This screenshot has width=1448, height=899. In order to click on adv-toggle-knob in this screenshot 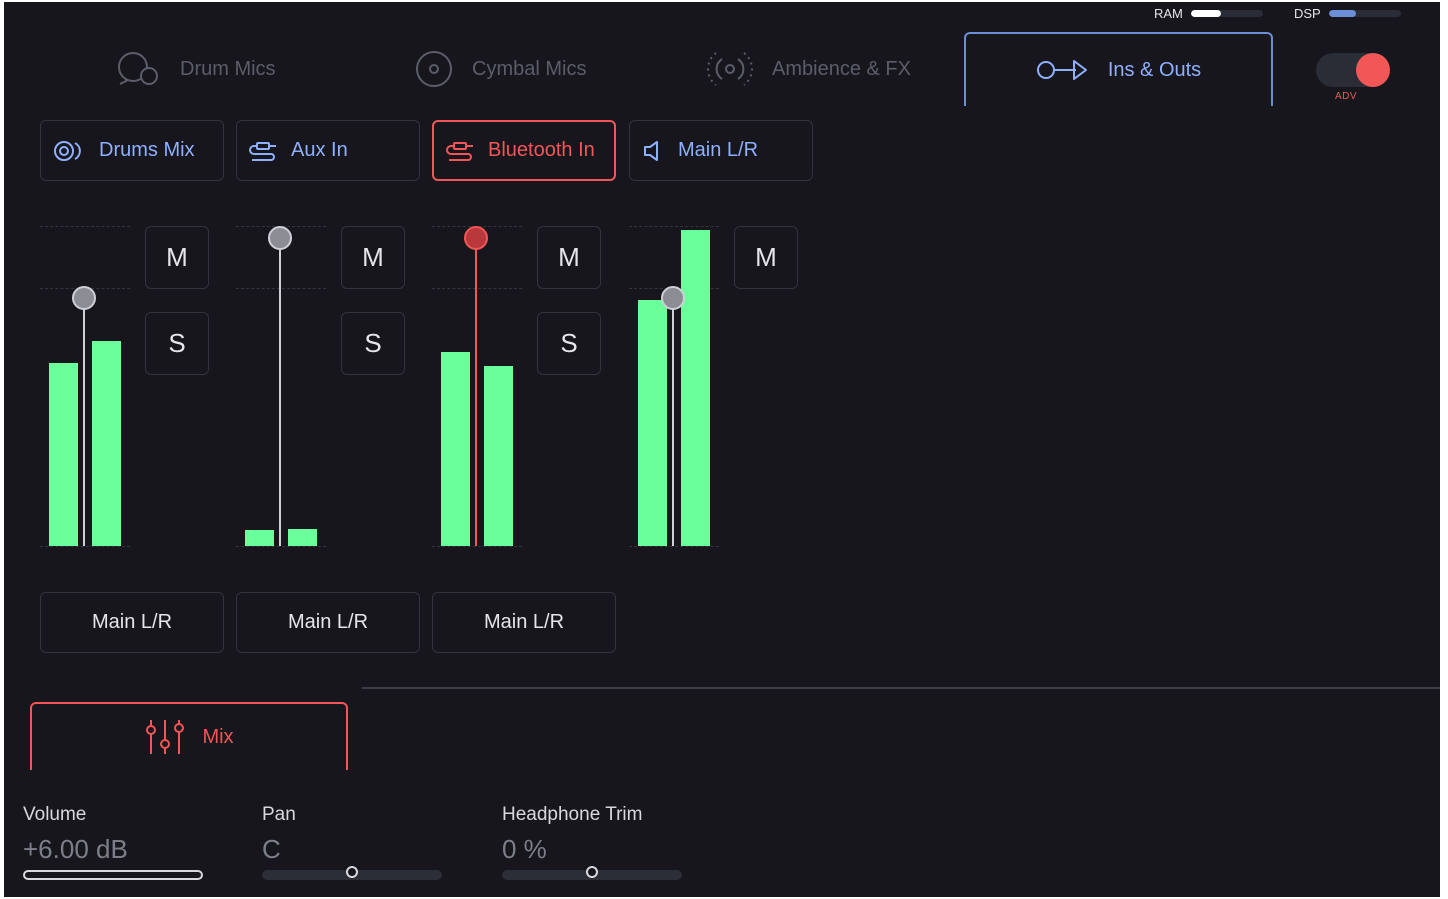, I will do `click(1373, 70)`.